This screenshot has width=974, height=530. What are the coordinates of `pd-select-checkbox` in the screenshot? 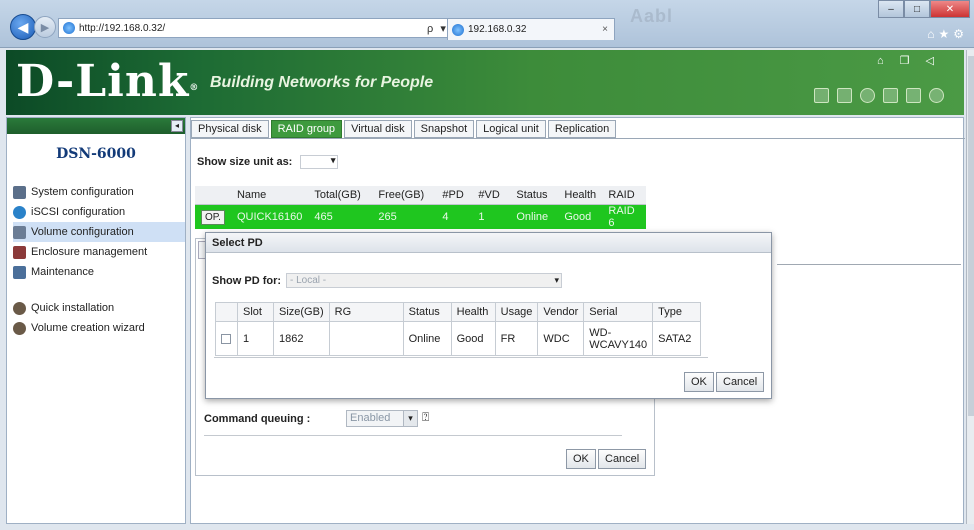 It's located at (226, 338).